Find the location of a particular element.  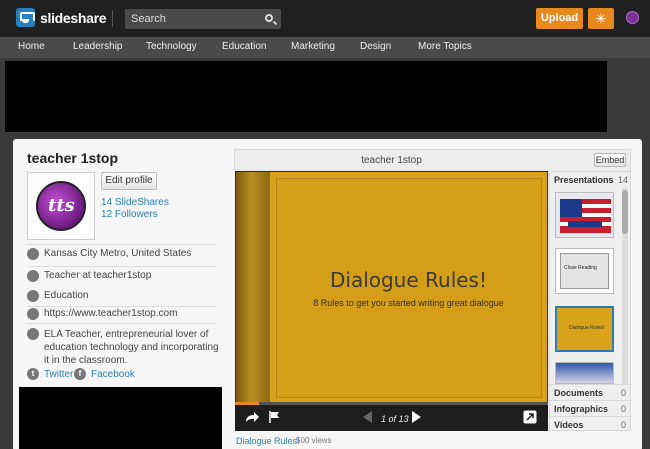

thumbnail-dialogue-rules: Dialogue Rules! is located at coordinates (584, 329).